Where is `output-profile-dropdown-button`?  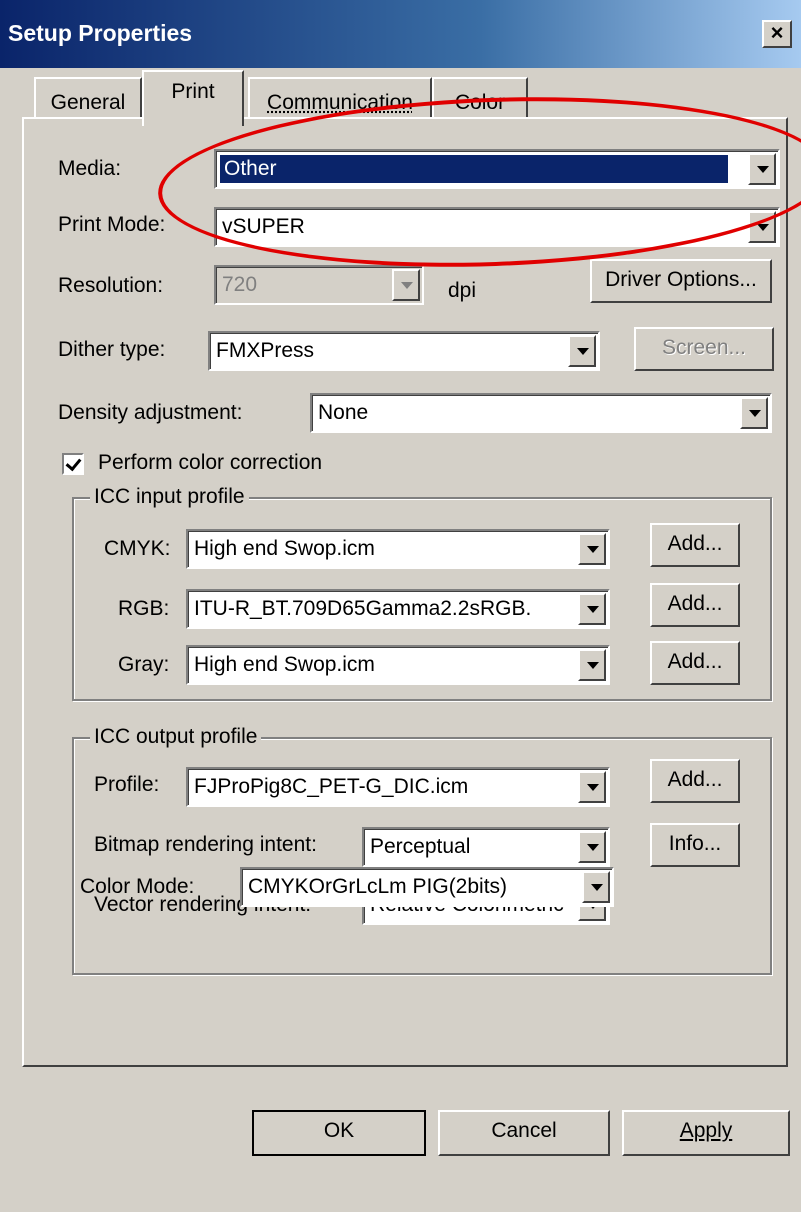
output-profile-dropdown-button is located at coordinates (592, 787).